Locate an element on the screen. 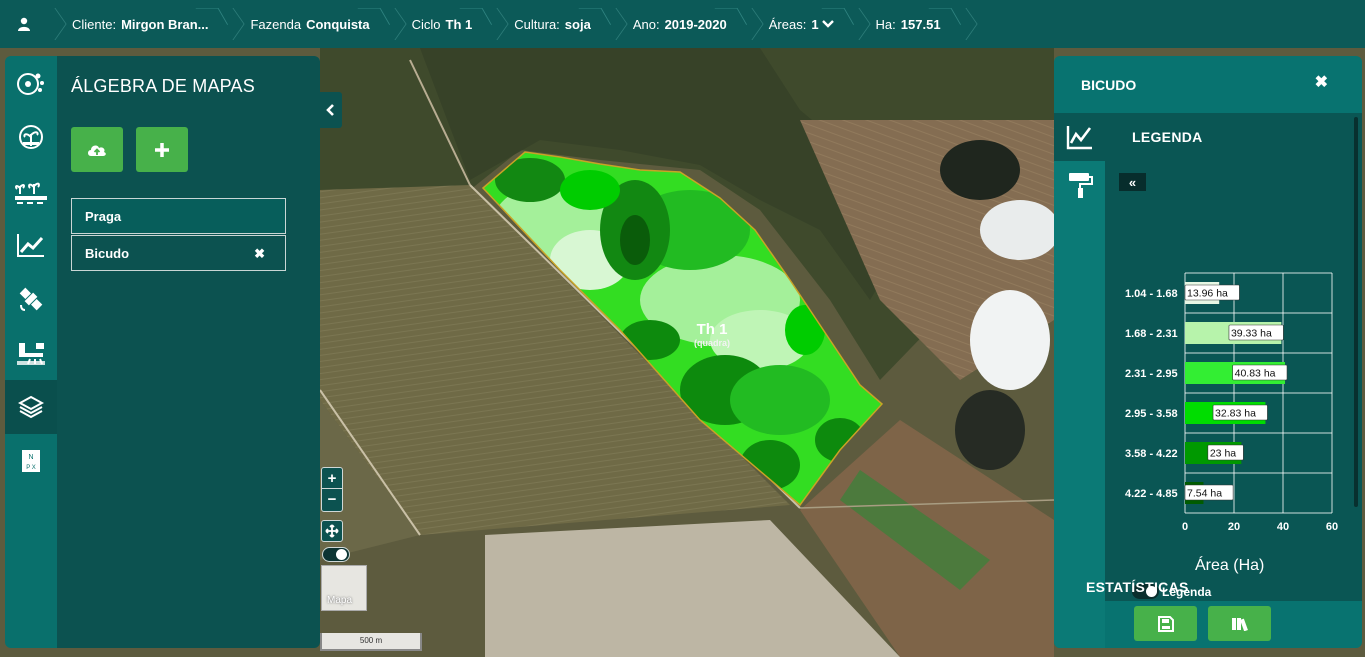 The height and width of the screenshot is (657, 1365). save-icon is located at coordinates (1165, 623).